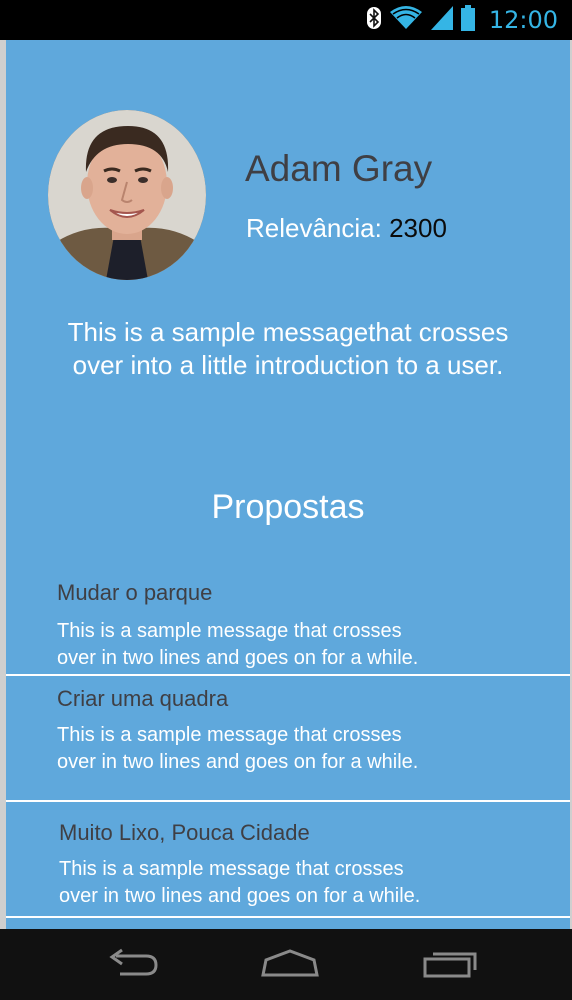 The height and width of the screenshot is (1000, 572). Describe the element at coordinates (288, 917) in the screenshot. I see `divider` at that location.